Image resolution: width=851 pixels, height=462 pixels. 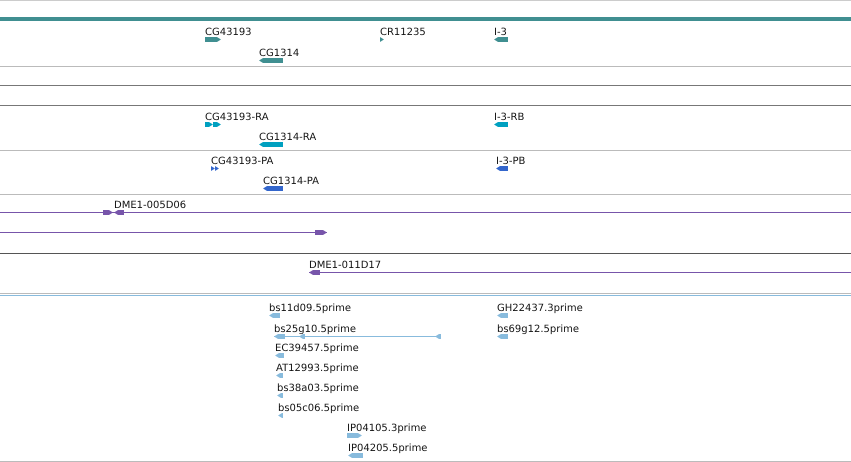 I want to click on feature-label: EC39457.5prime, so click(x=317, y=348).